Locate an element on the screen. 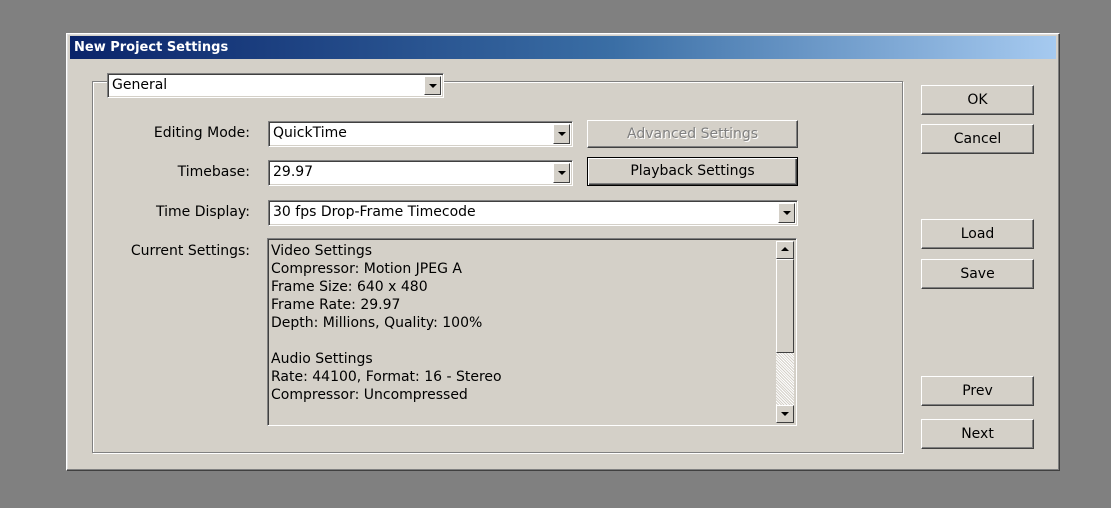 The height and width of the screenshot is (508, 1111). timebase-label: Timebase: is located at coordinates (213, 172).